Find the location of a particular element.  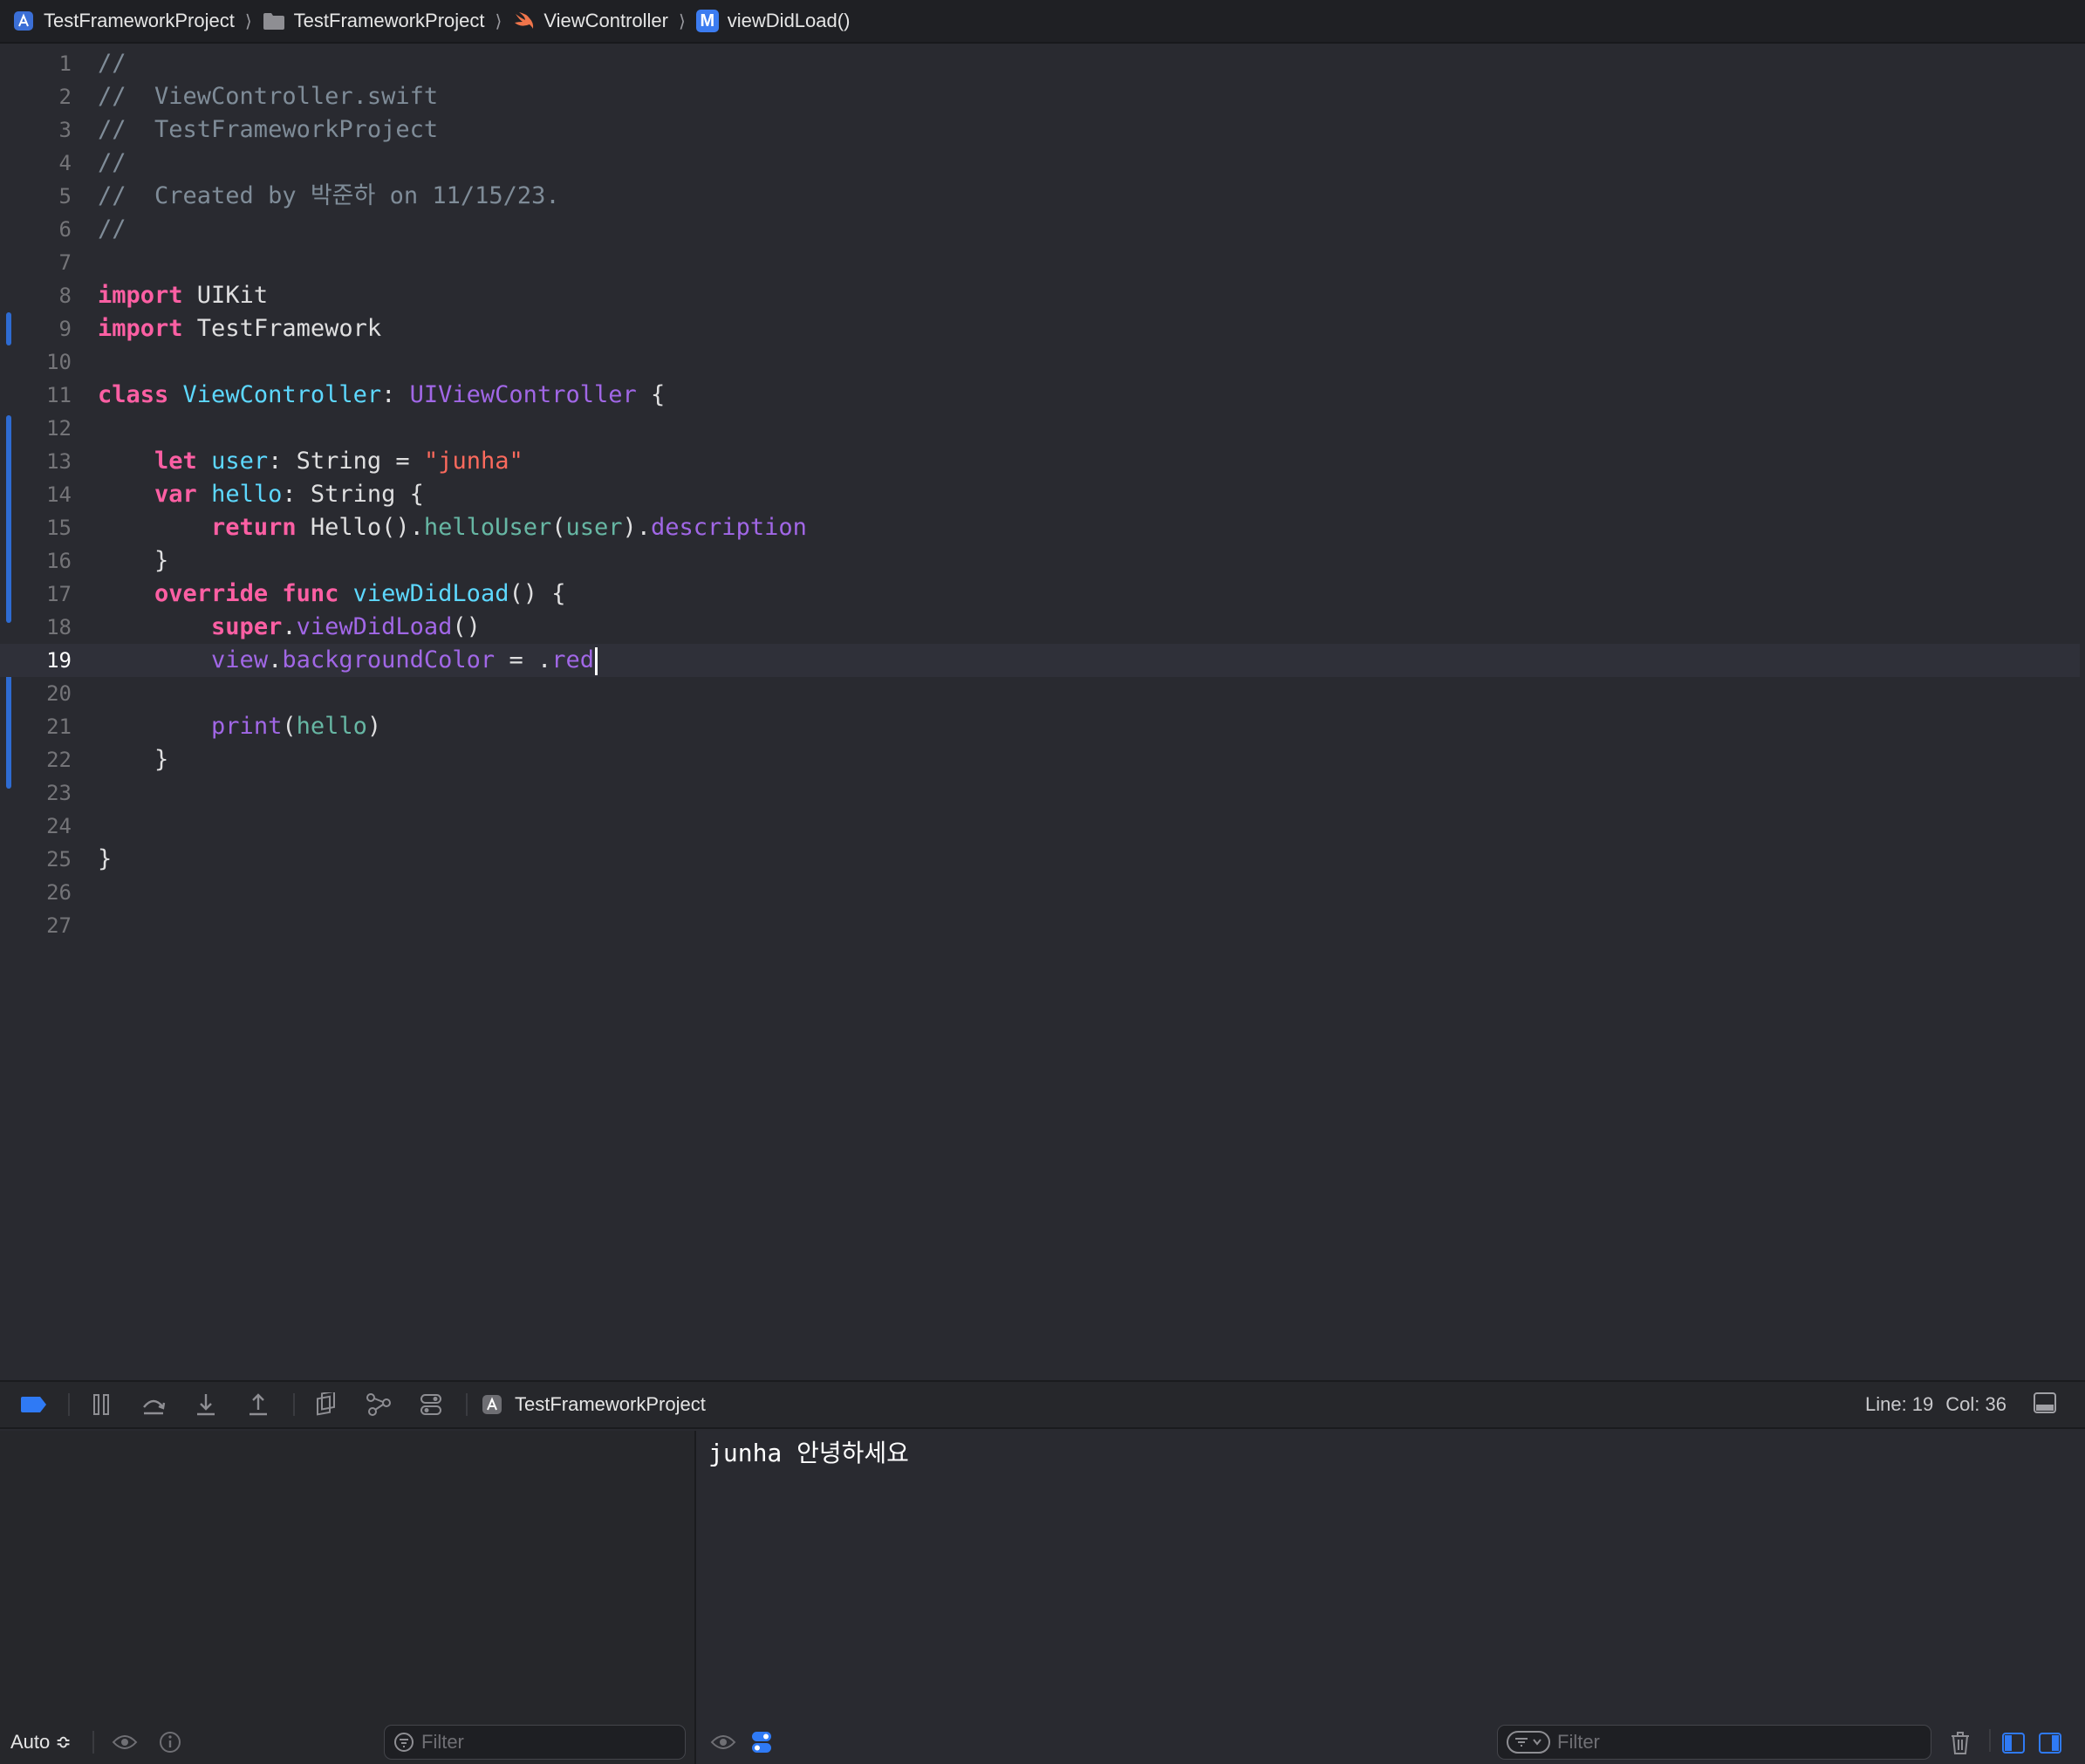

trash-icon is located at coordinates (1961, 1743).